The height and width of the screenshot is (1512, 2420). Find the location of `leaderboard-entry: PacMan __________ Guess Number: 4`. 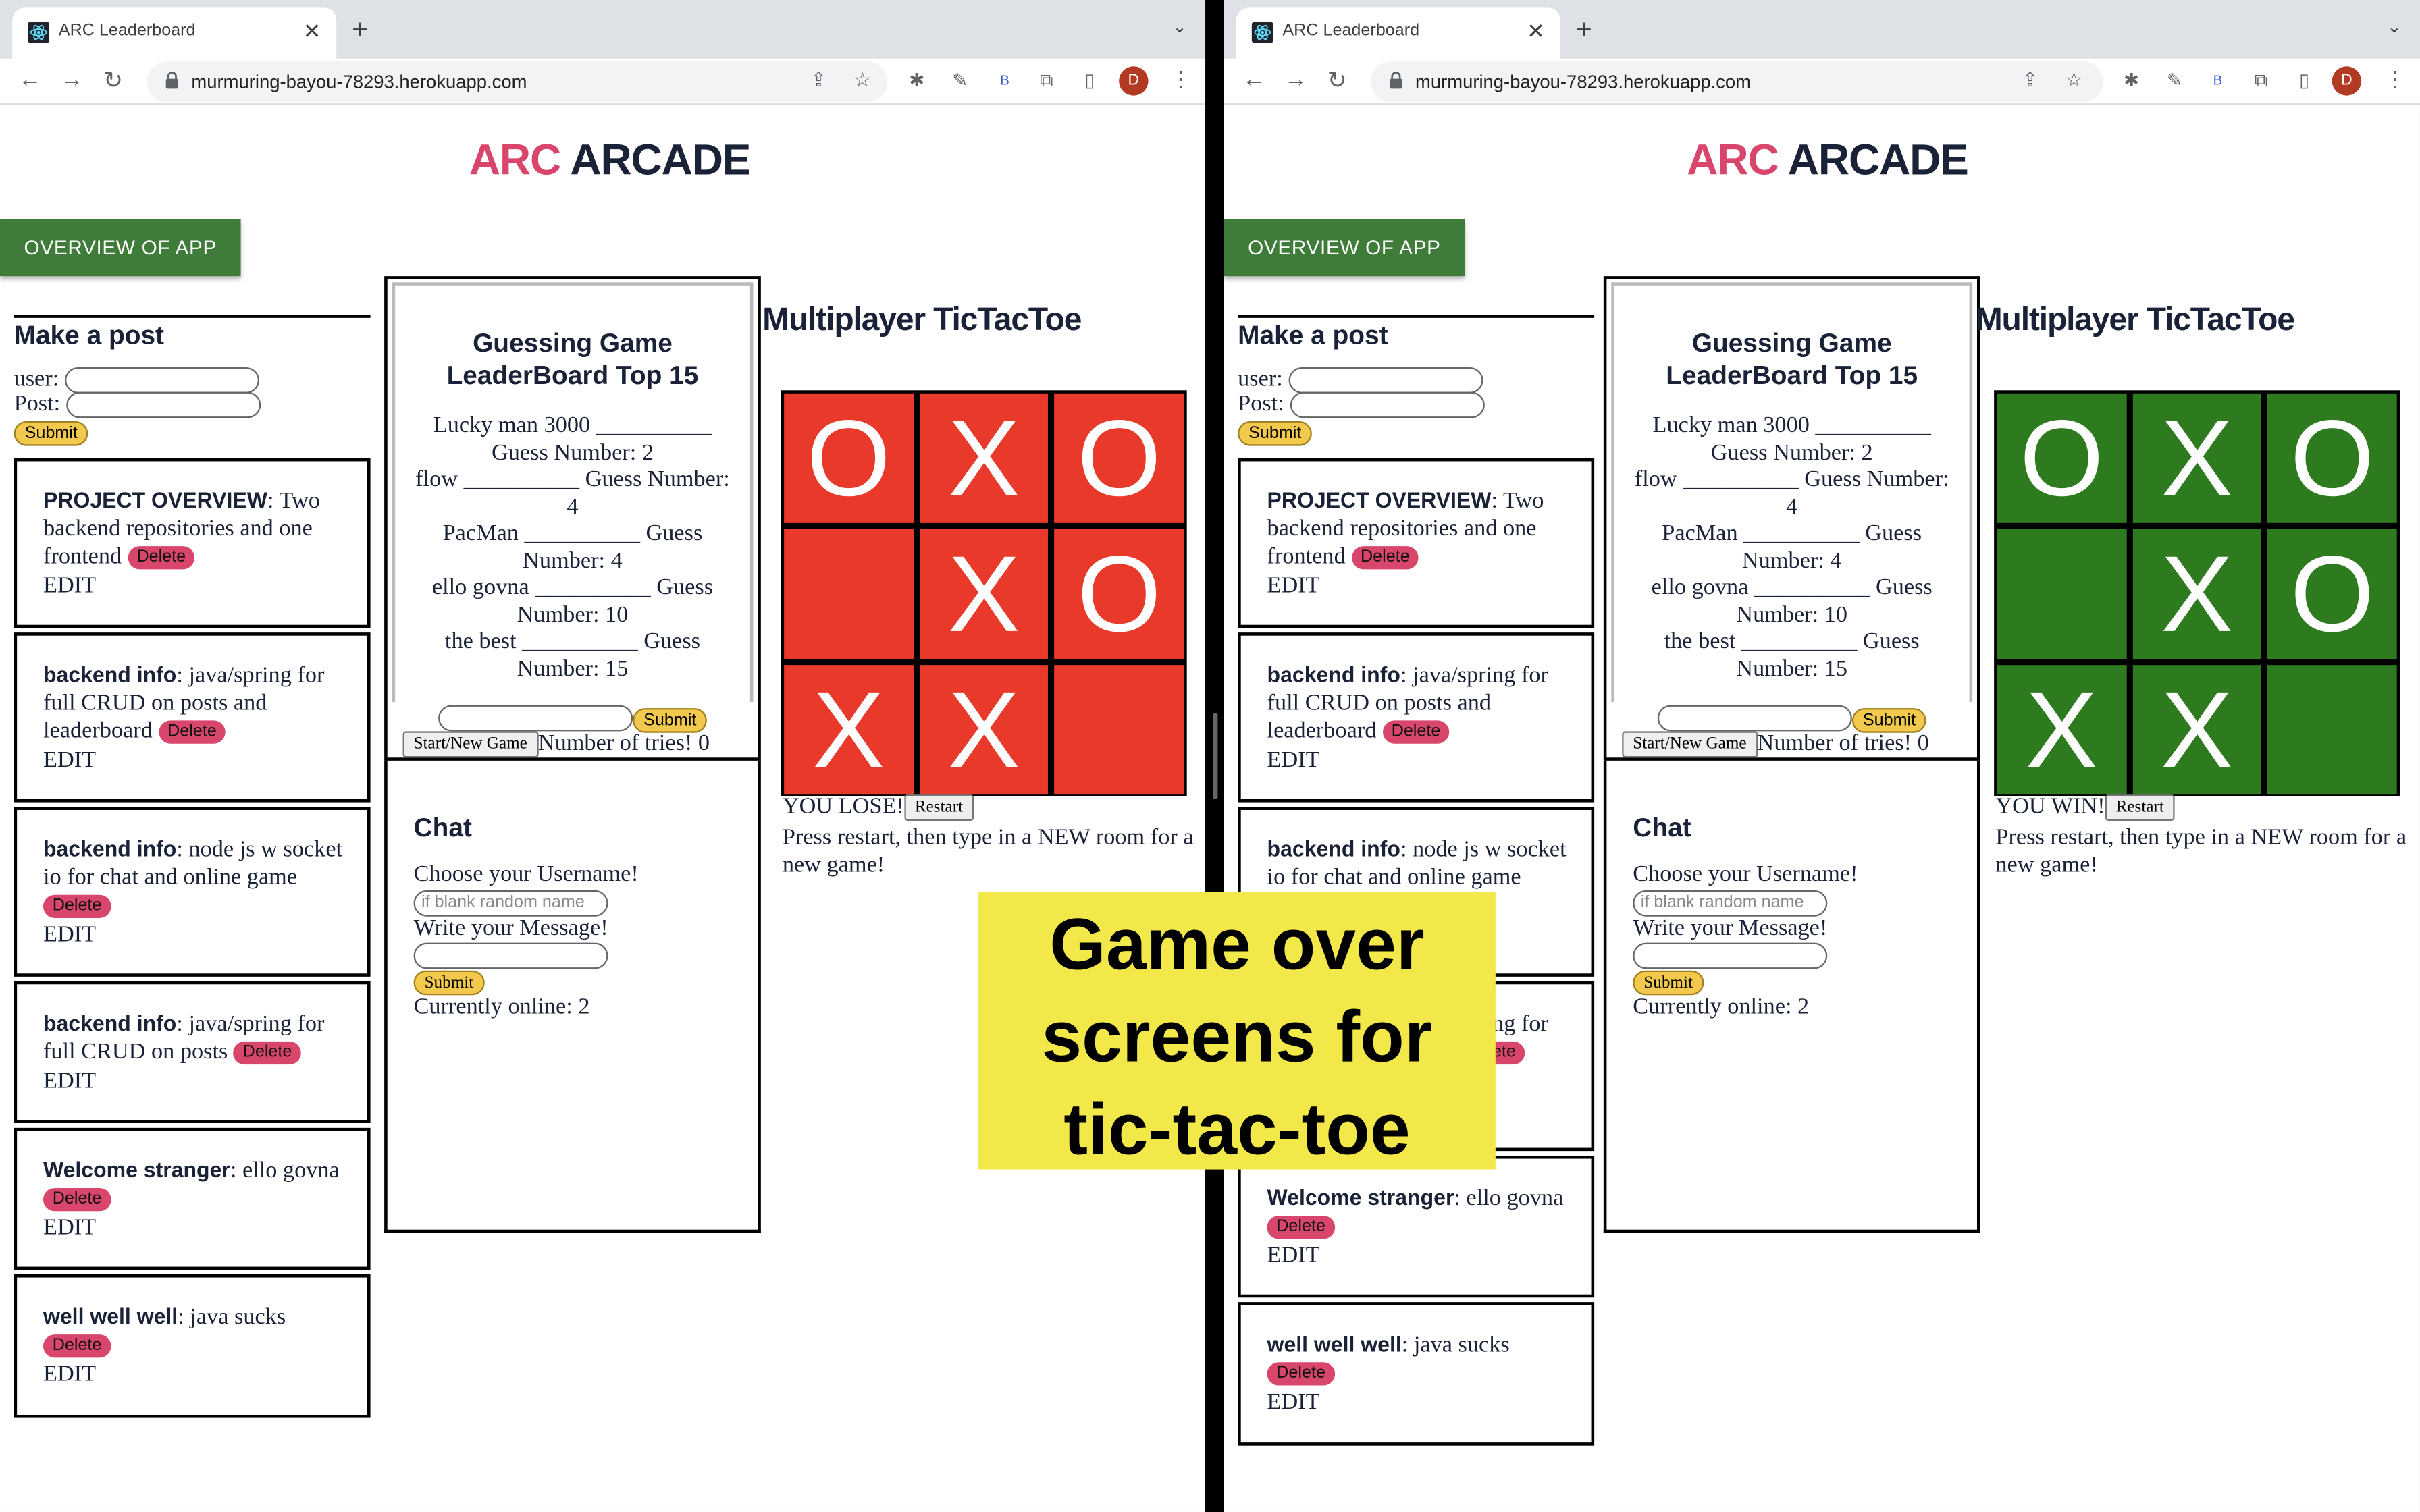

leaderboard-entry: PacMan __________ Guess Number: 4 is located at coordinates (572, 547).